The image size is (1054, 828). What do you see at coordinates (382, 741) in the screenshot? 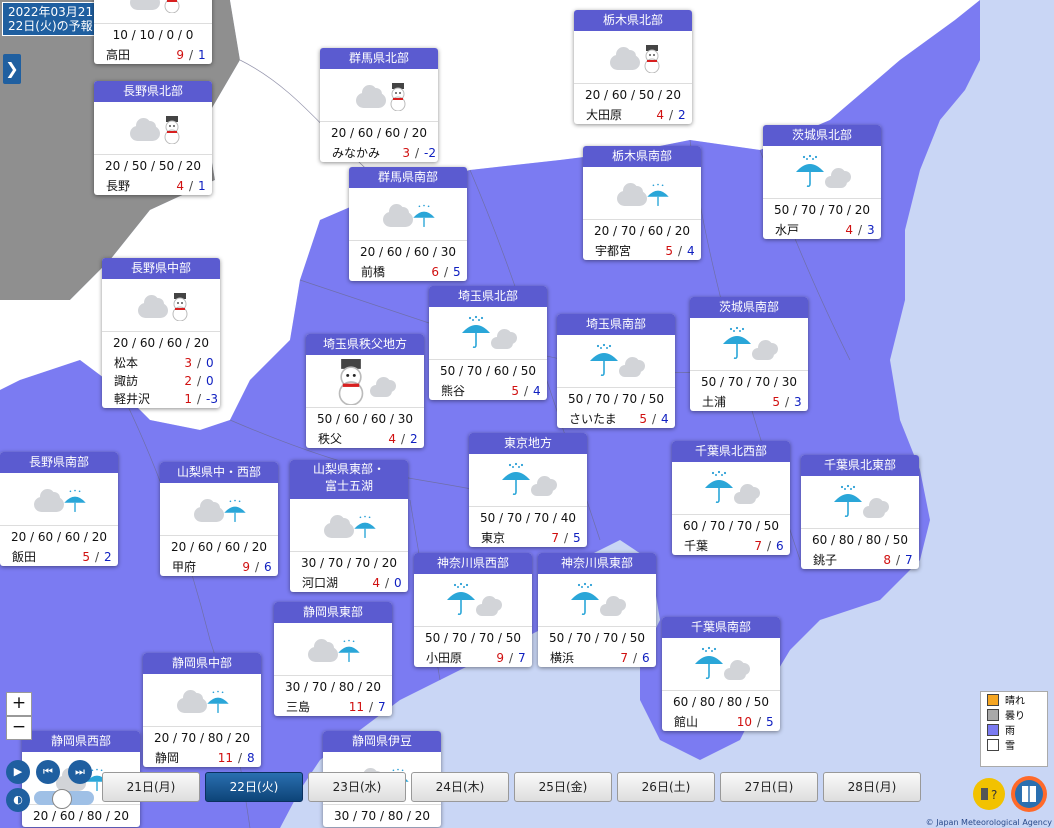
I see `region-title: 静岡県伊豆` at bounding box center [382, 741].